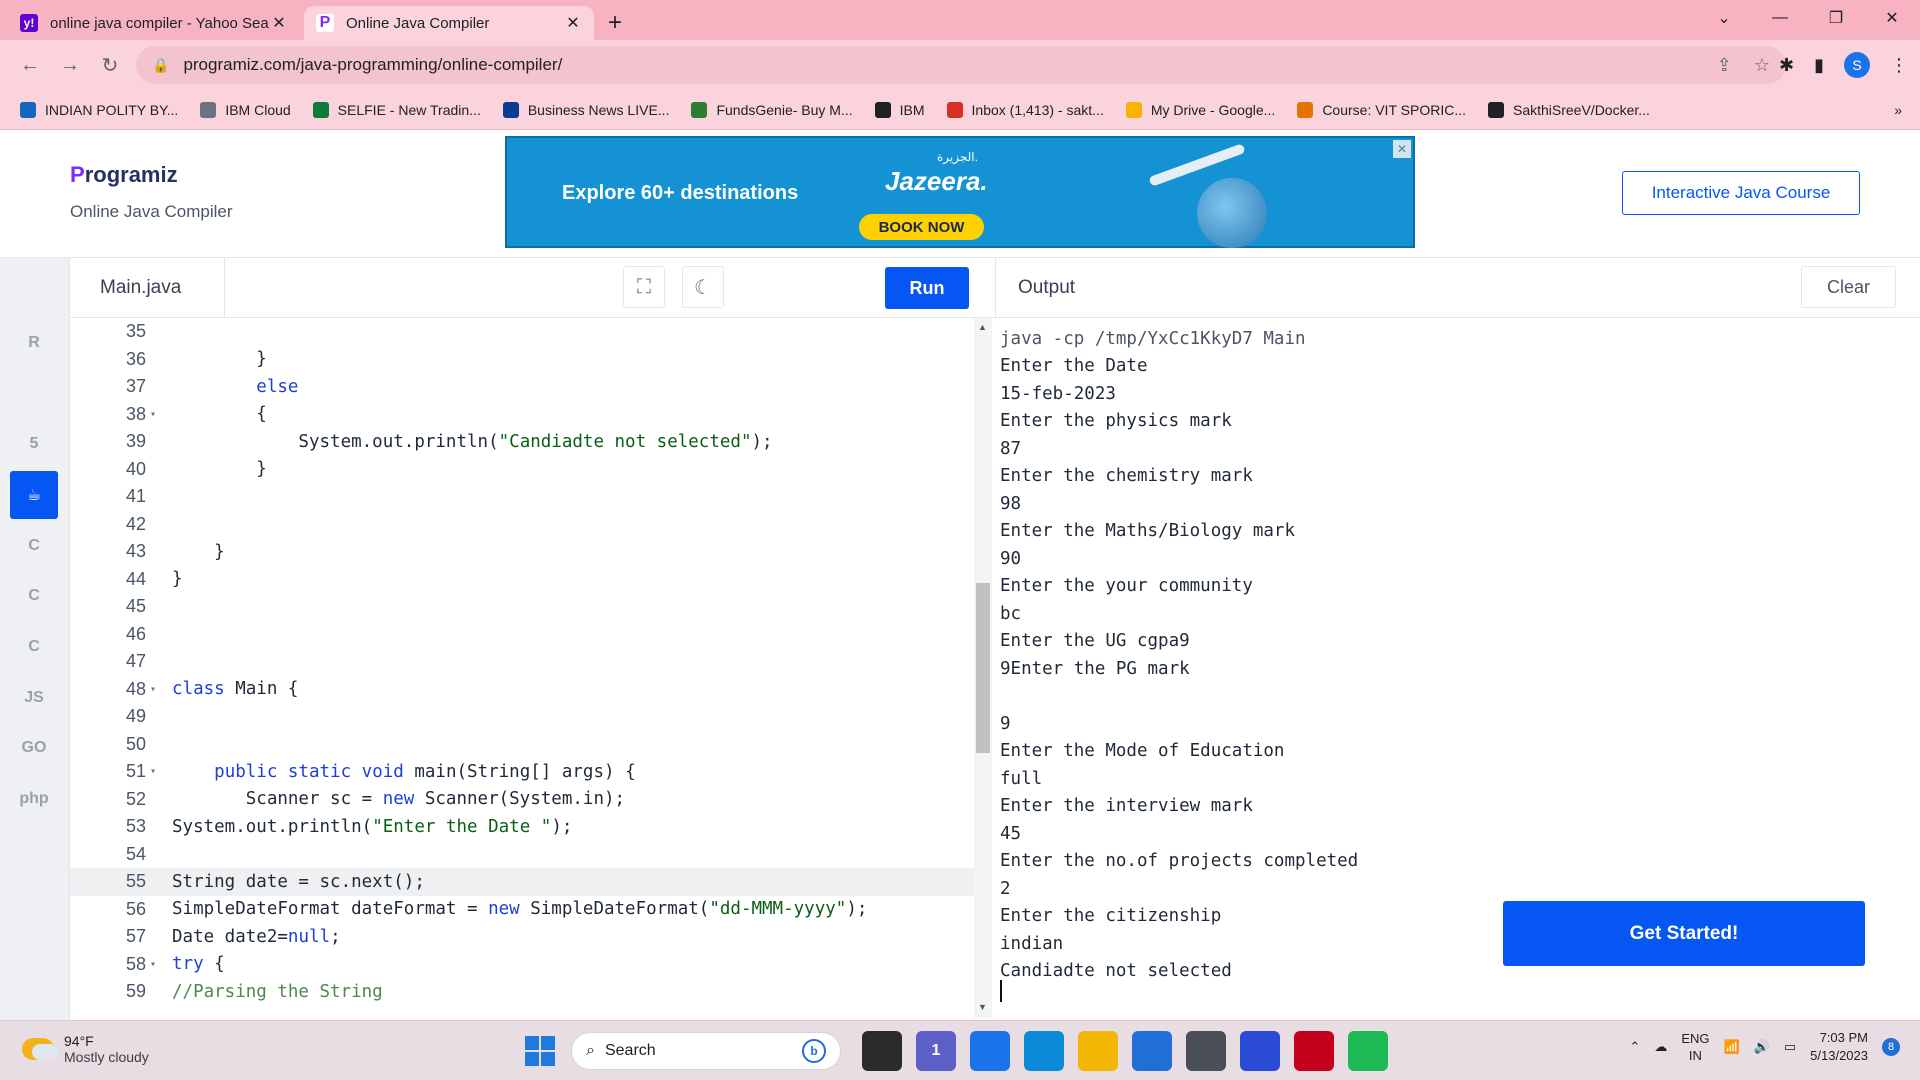 The width and height of the screenshot is (1920, 1080). I want to click on store-icon, so click(1152, 1051).